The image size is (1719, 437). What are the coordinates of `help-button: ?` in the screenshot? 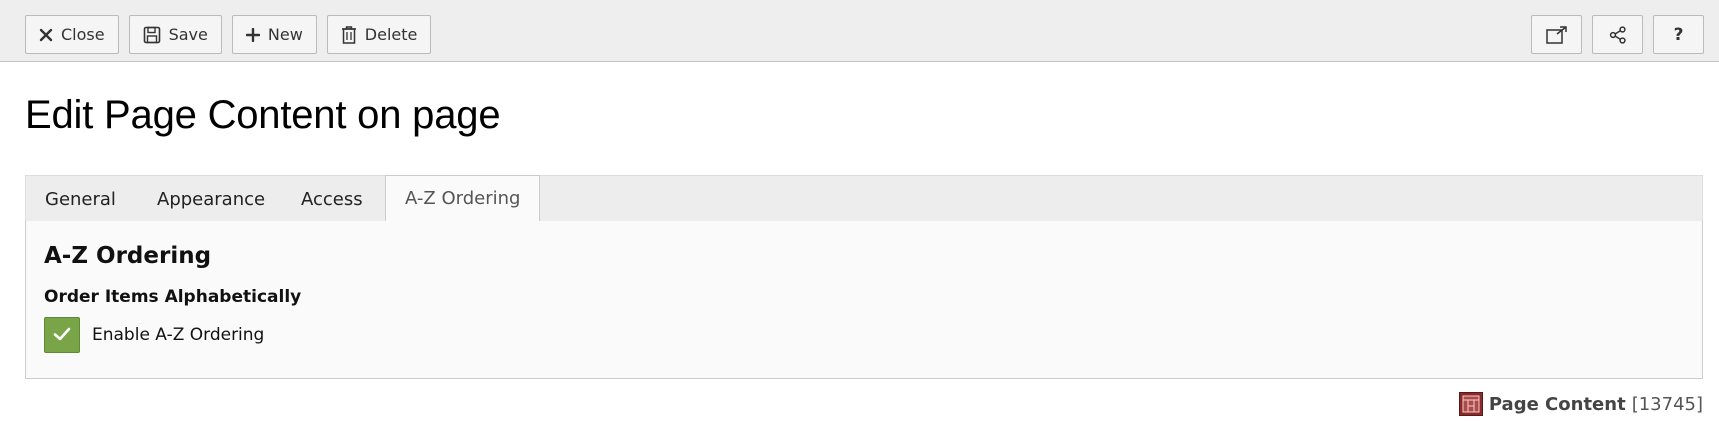 It's located at (1678, 34).